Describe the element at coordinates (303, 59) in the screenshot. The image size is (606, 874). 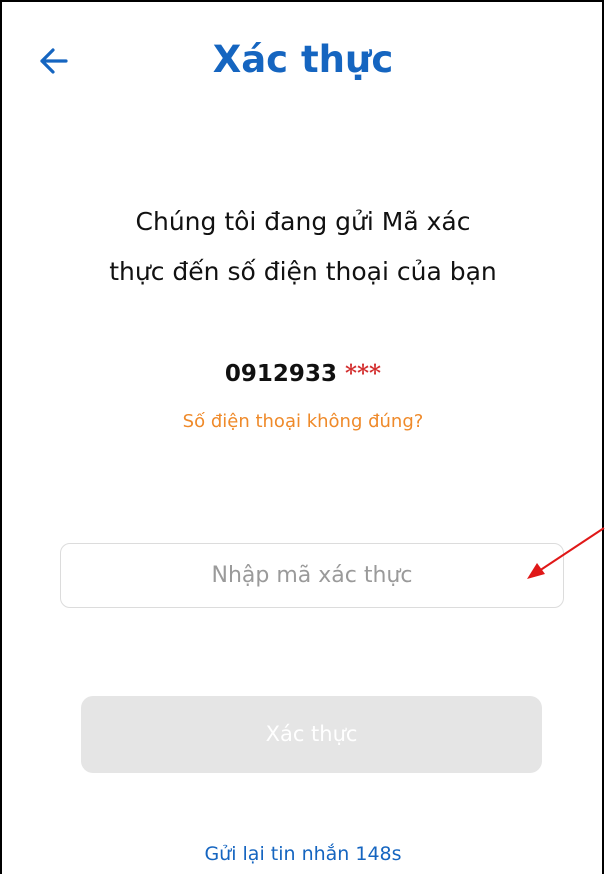
I see `page-title: Xác thực` at that location.